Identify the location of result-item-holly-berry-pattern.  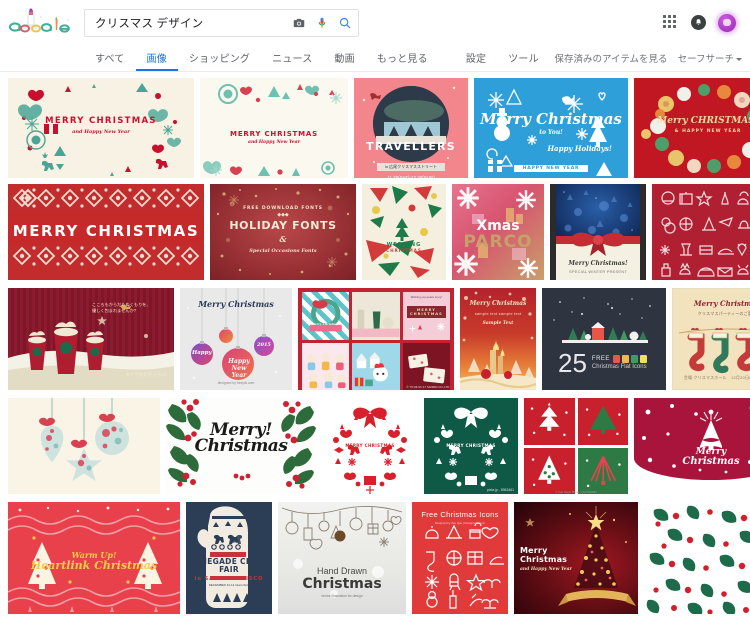
(697, 558).